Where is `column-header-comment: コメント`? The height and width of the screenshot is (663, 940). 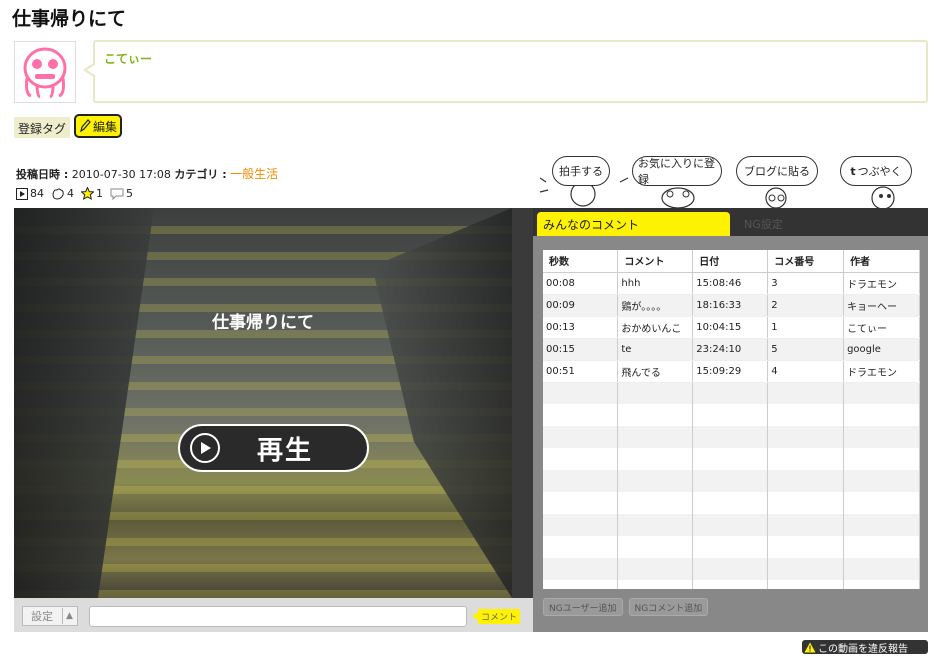
column-header-comment: コメント is located at coordinates (655, 261).